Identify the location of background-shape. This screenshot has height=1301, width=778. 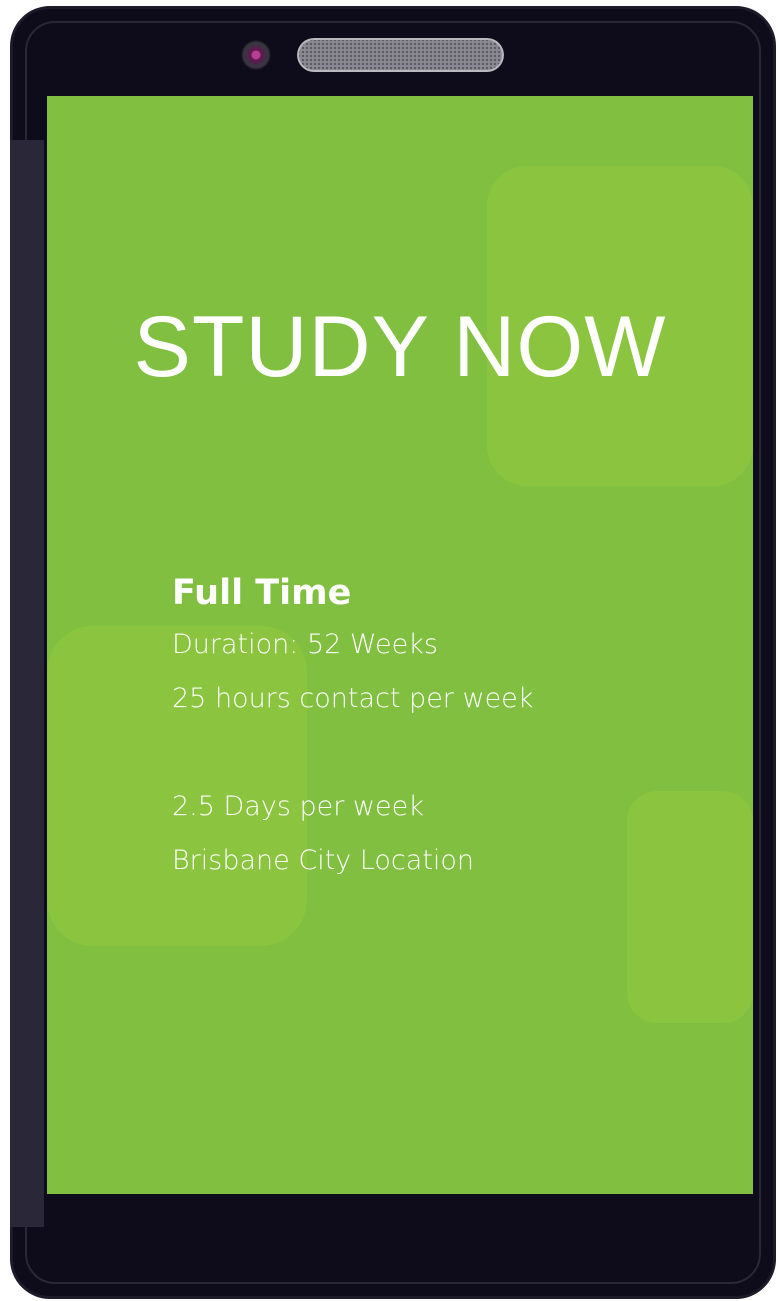
(690, 907).